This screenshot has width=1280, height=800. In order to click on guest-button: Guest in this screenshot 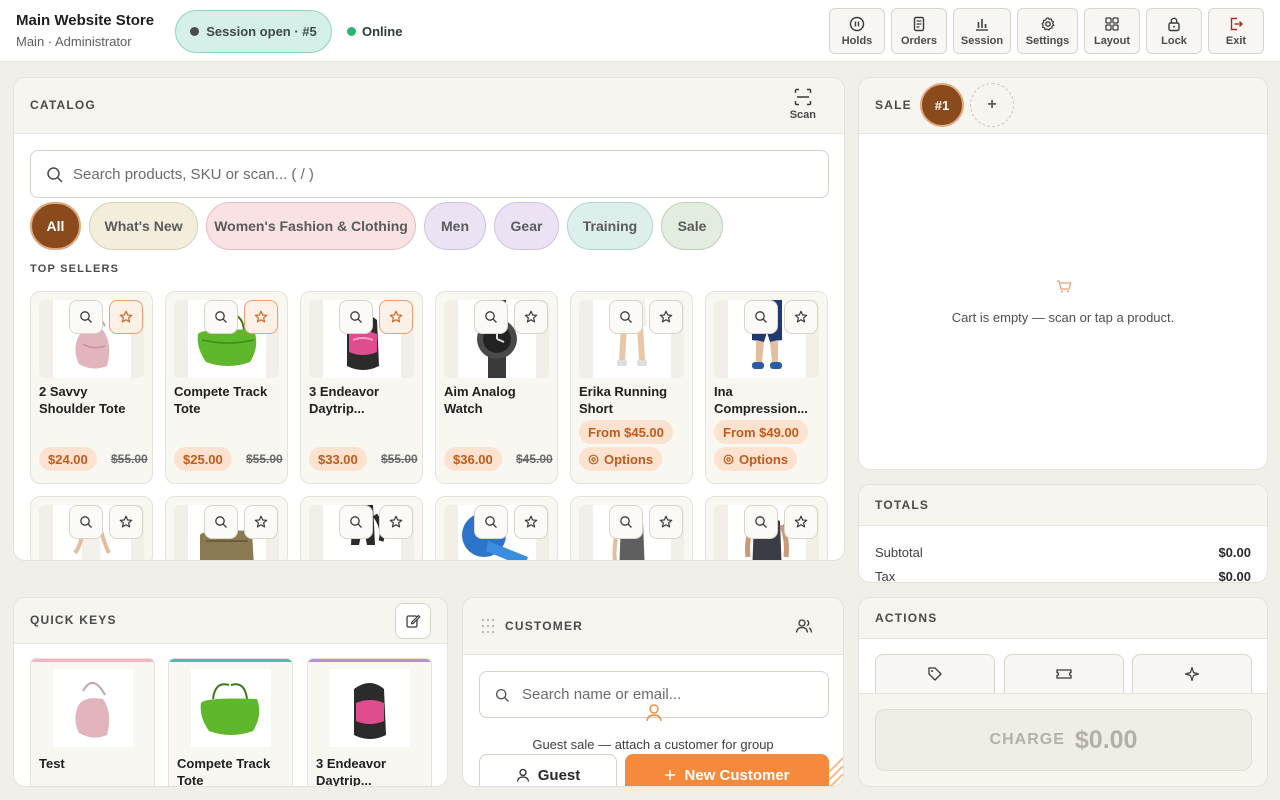, I will do `click(548, 770)`.